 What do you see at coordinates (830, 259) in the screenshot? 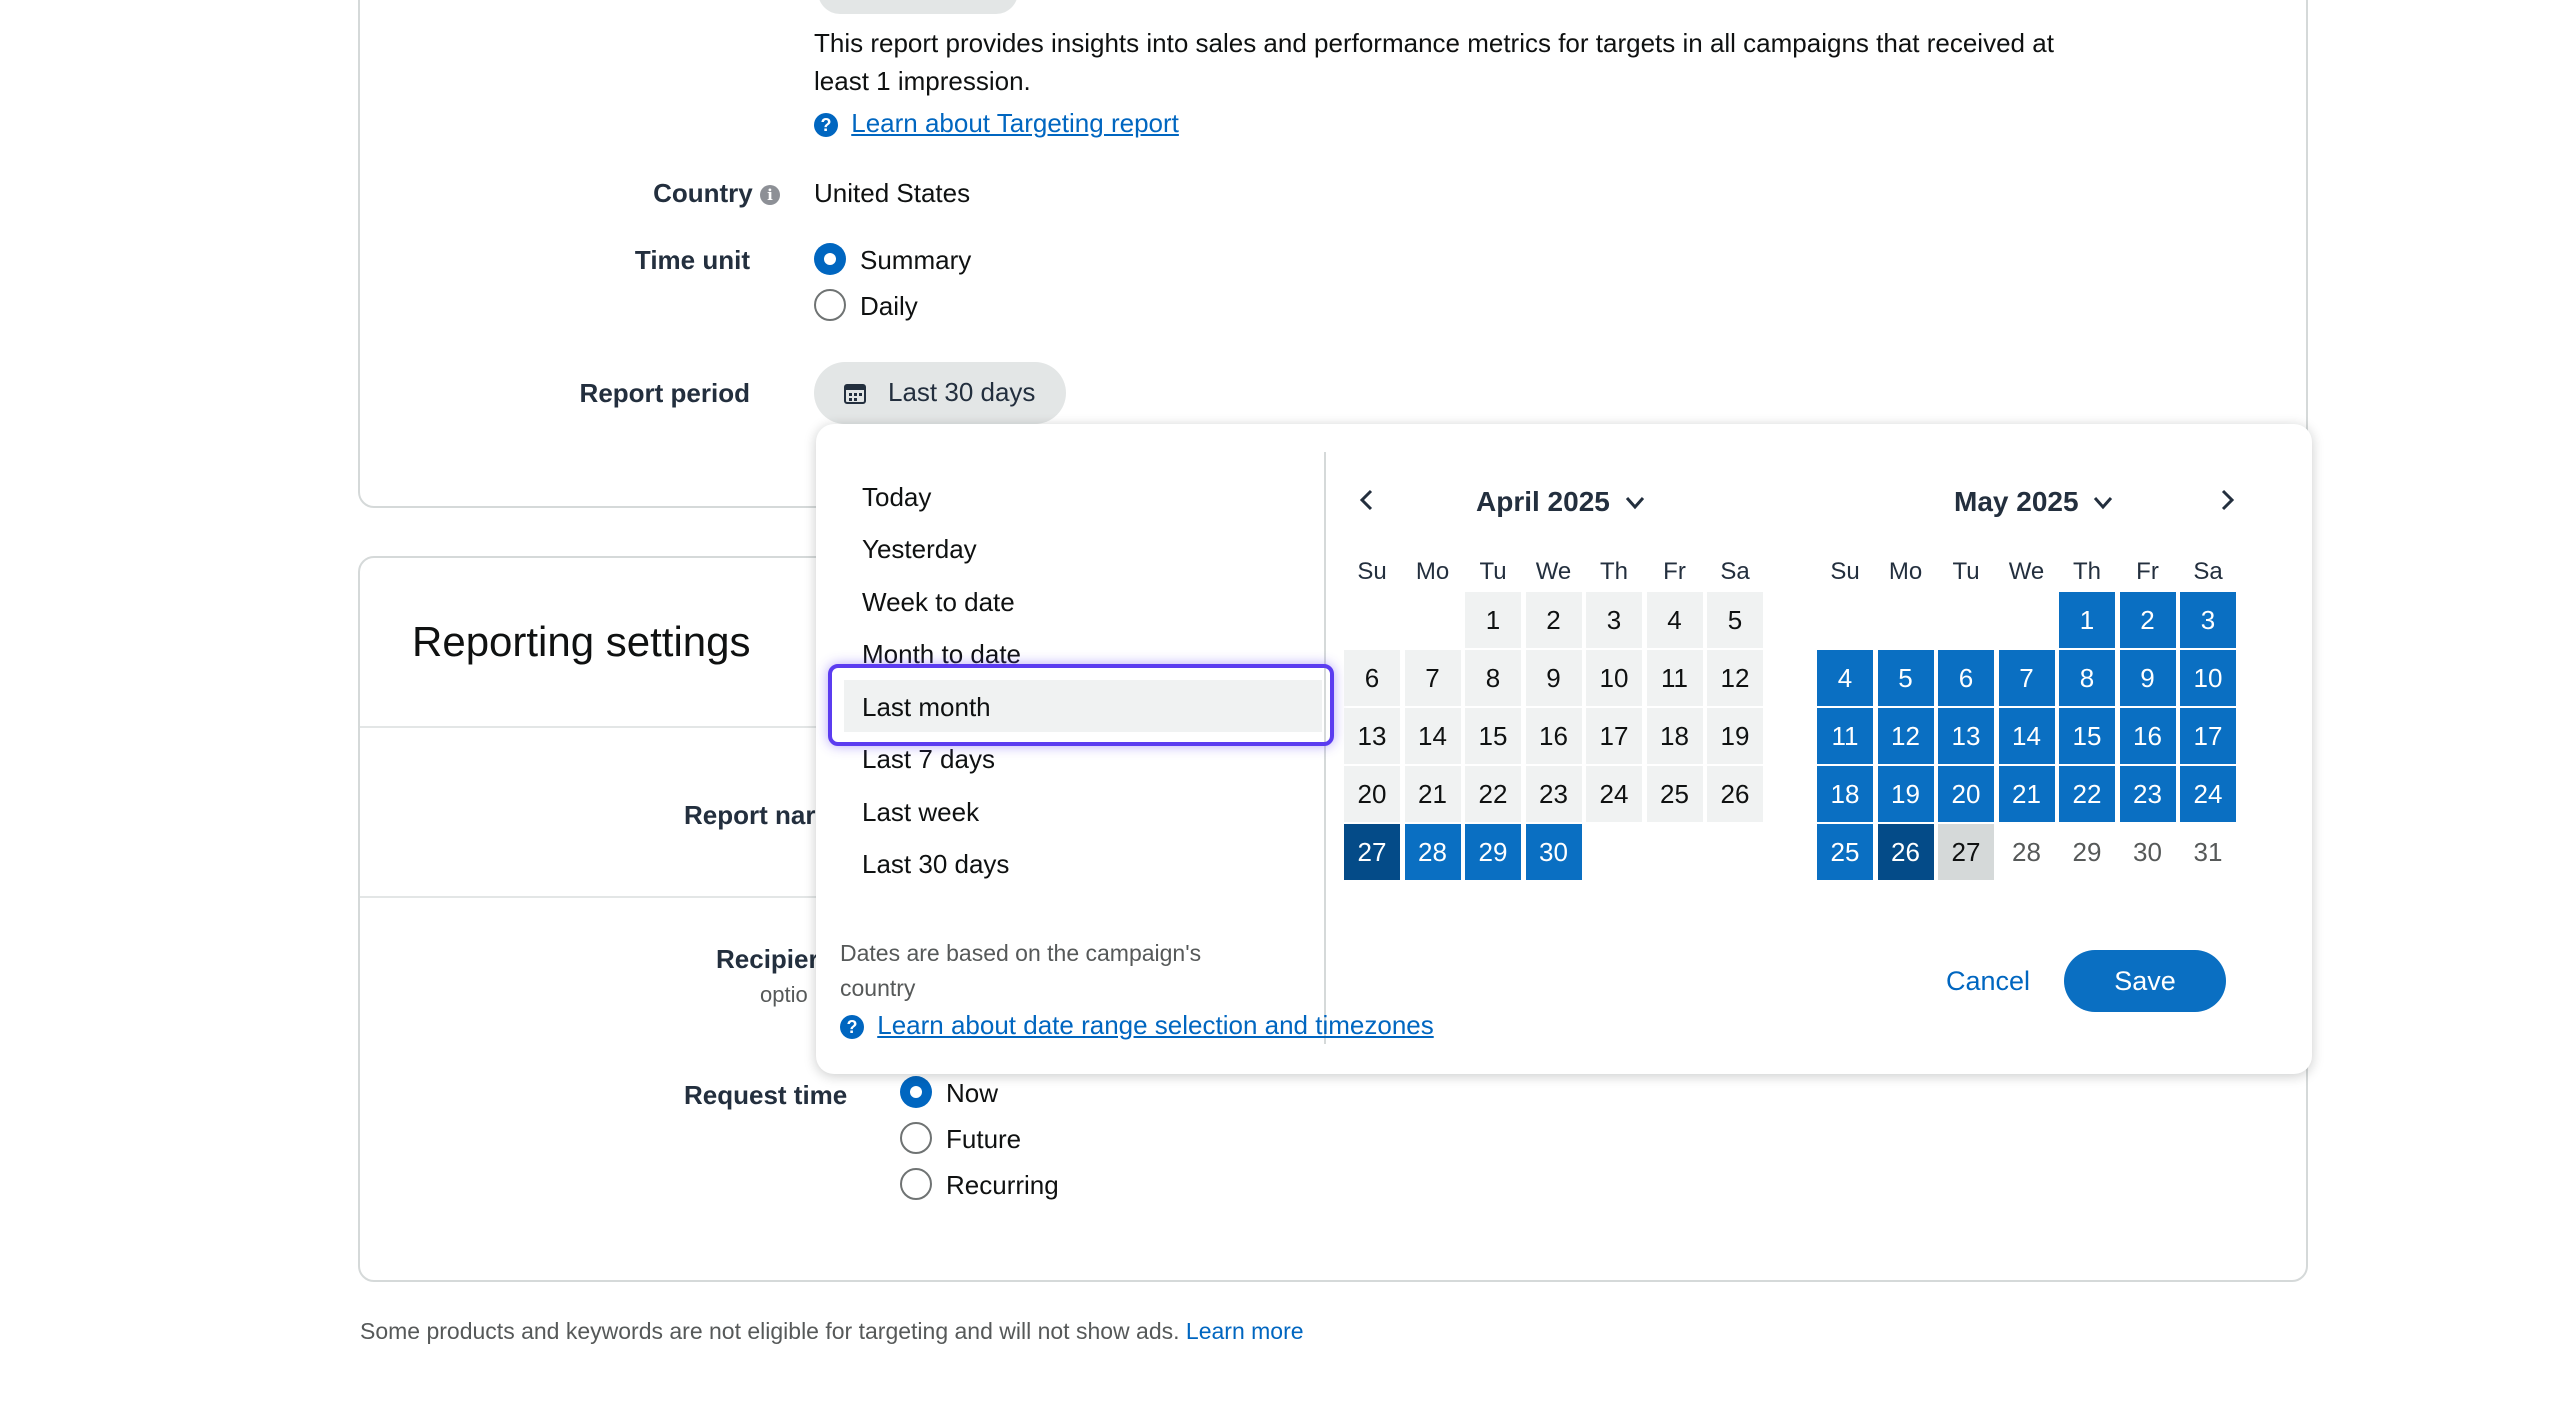
I see `time-unit-summary-radio` at bounding box center [830, 259].